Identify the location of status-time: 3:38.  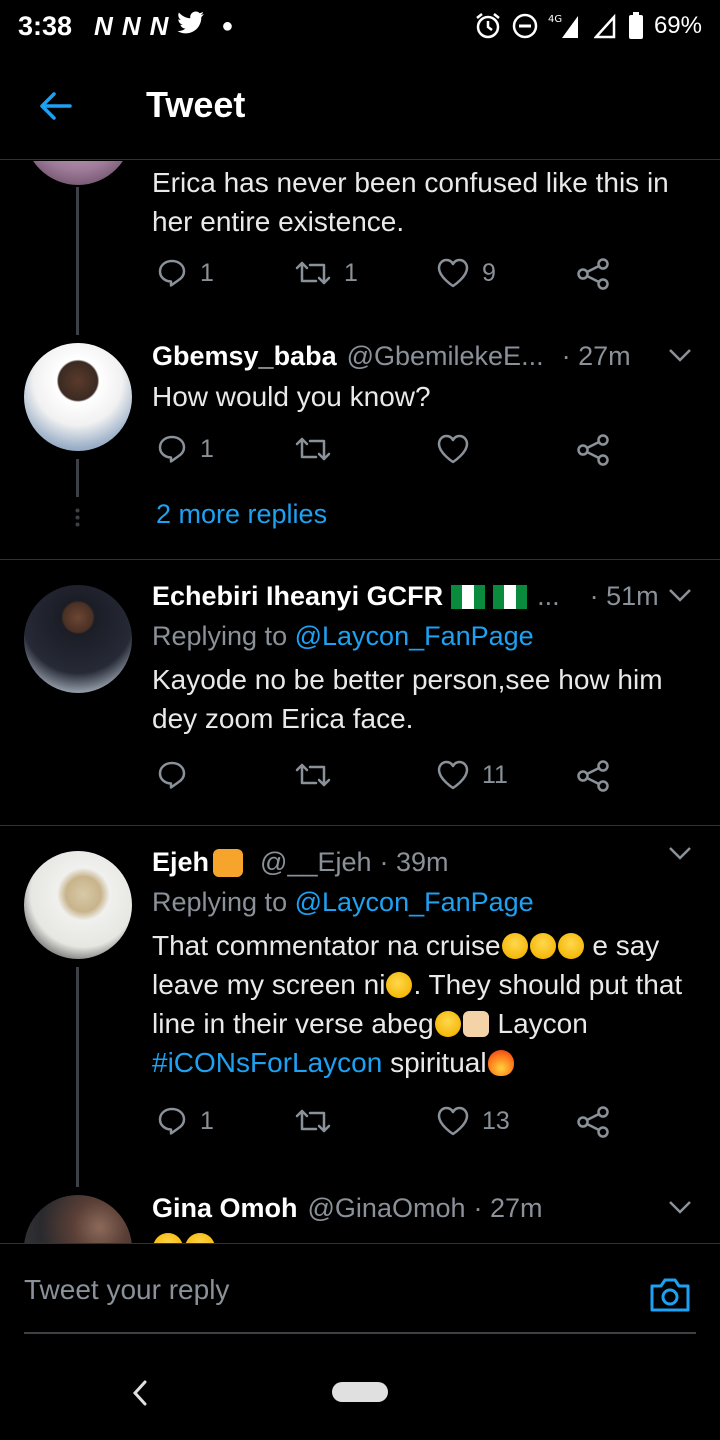
(45, 25).